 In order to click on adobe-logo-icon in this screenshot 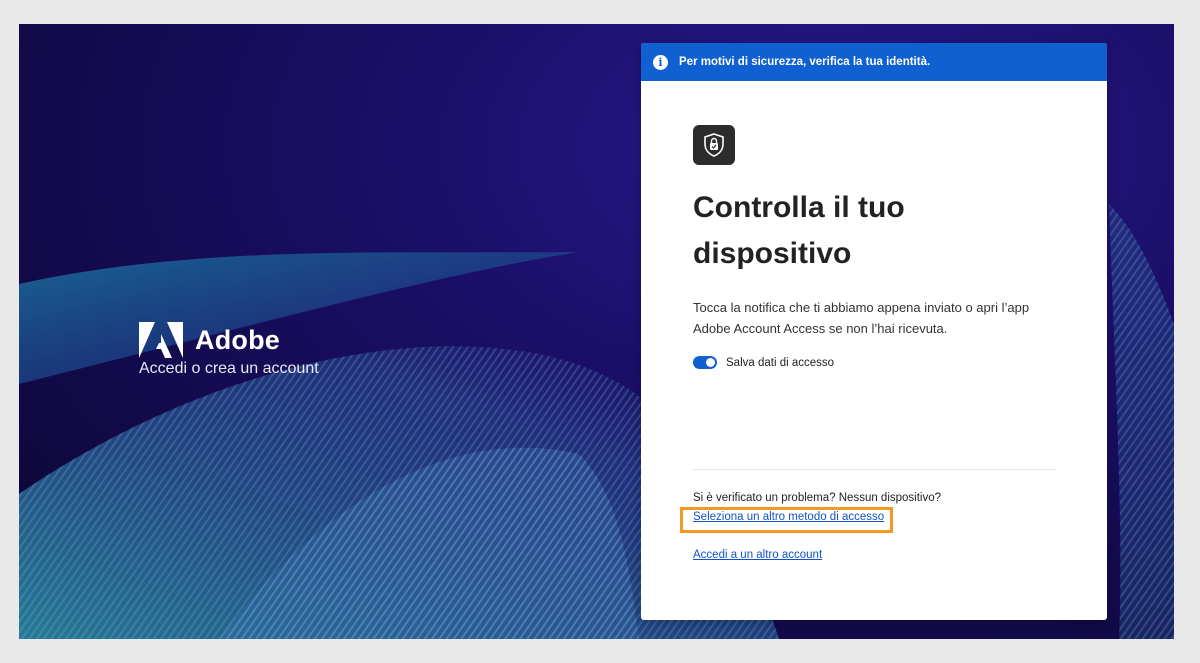, I will do `click(161, 340)`.